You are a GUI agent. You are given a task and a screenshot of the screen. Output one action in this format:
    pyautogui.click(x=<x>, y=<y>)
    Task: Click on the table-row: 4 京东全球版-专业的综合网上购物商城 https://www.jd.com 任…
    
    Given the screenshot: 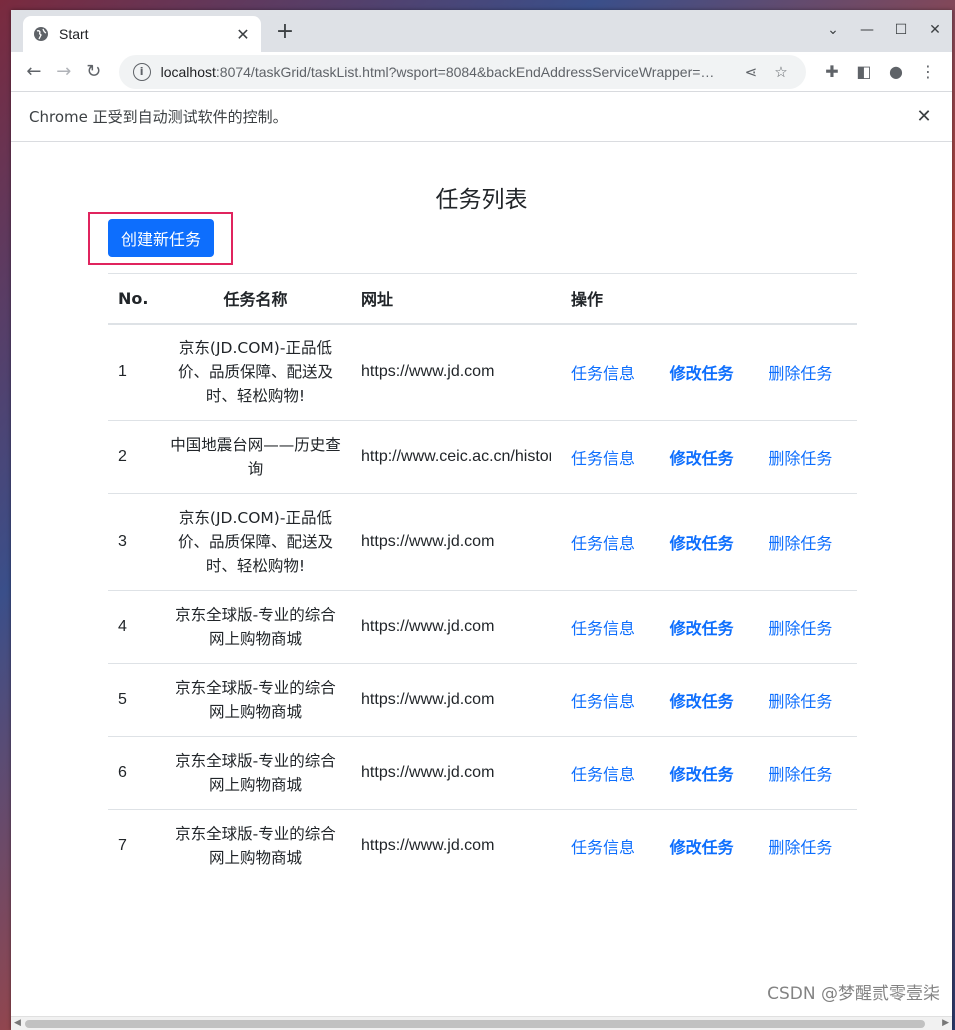 What is the action you would take?
    pyautogui.click(x=482, y=627)
    